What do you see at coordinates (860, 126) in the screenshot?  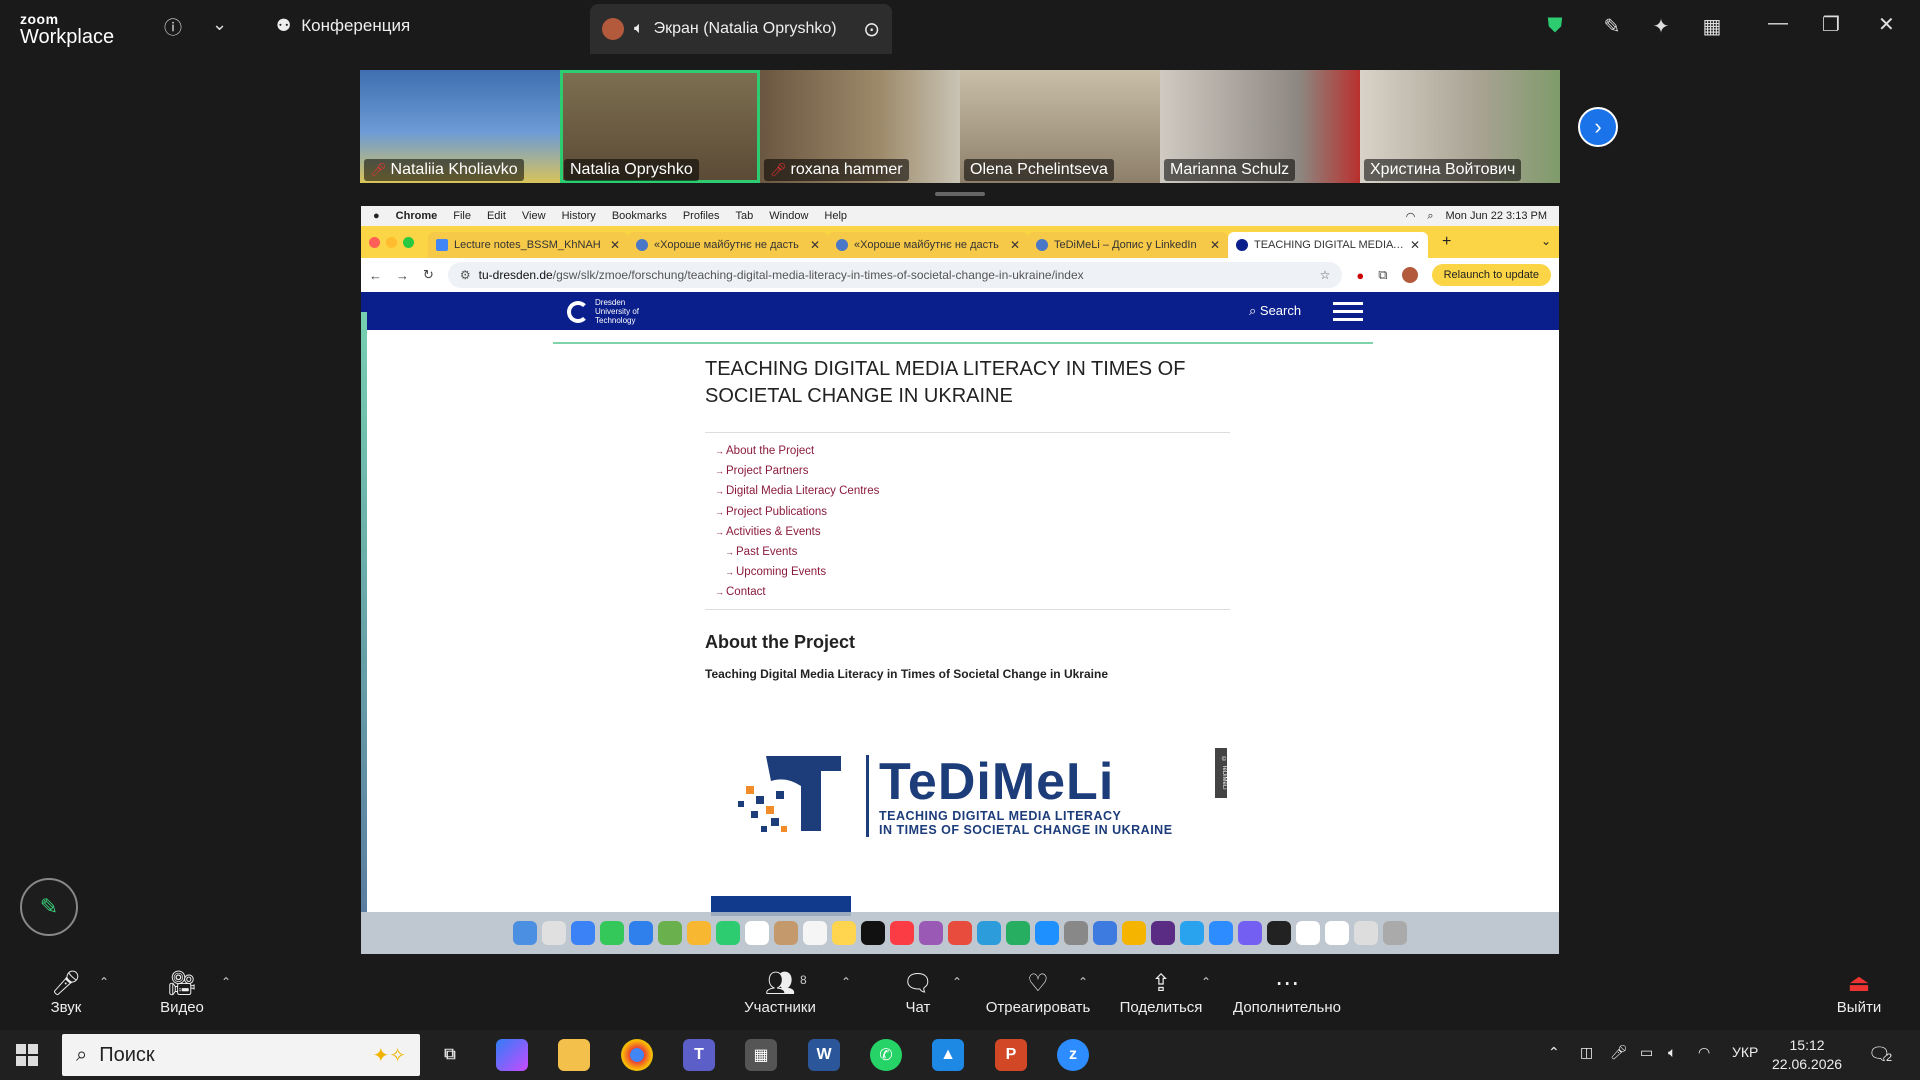 I see `participant-tile: 🎤︎ roxana hammer` at bounding box center [860, 126].